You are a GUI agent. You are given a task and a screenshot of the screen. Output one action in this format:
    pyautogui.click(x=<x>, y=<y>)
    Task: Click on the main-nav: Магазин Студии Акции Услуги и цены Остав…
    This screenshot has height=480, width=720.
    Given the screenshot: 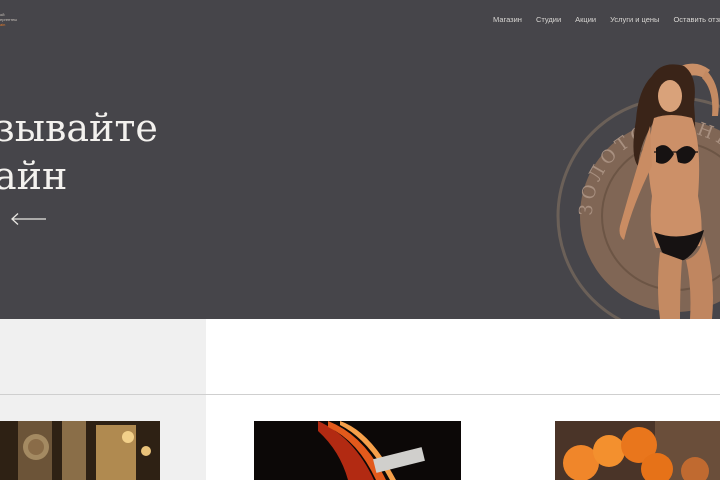 What is the action you would take?
    pyautogui.click(x=606, y=19)
    